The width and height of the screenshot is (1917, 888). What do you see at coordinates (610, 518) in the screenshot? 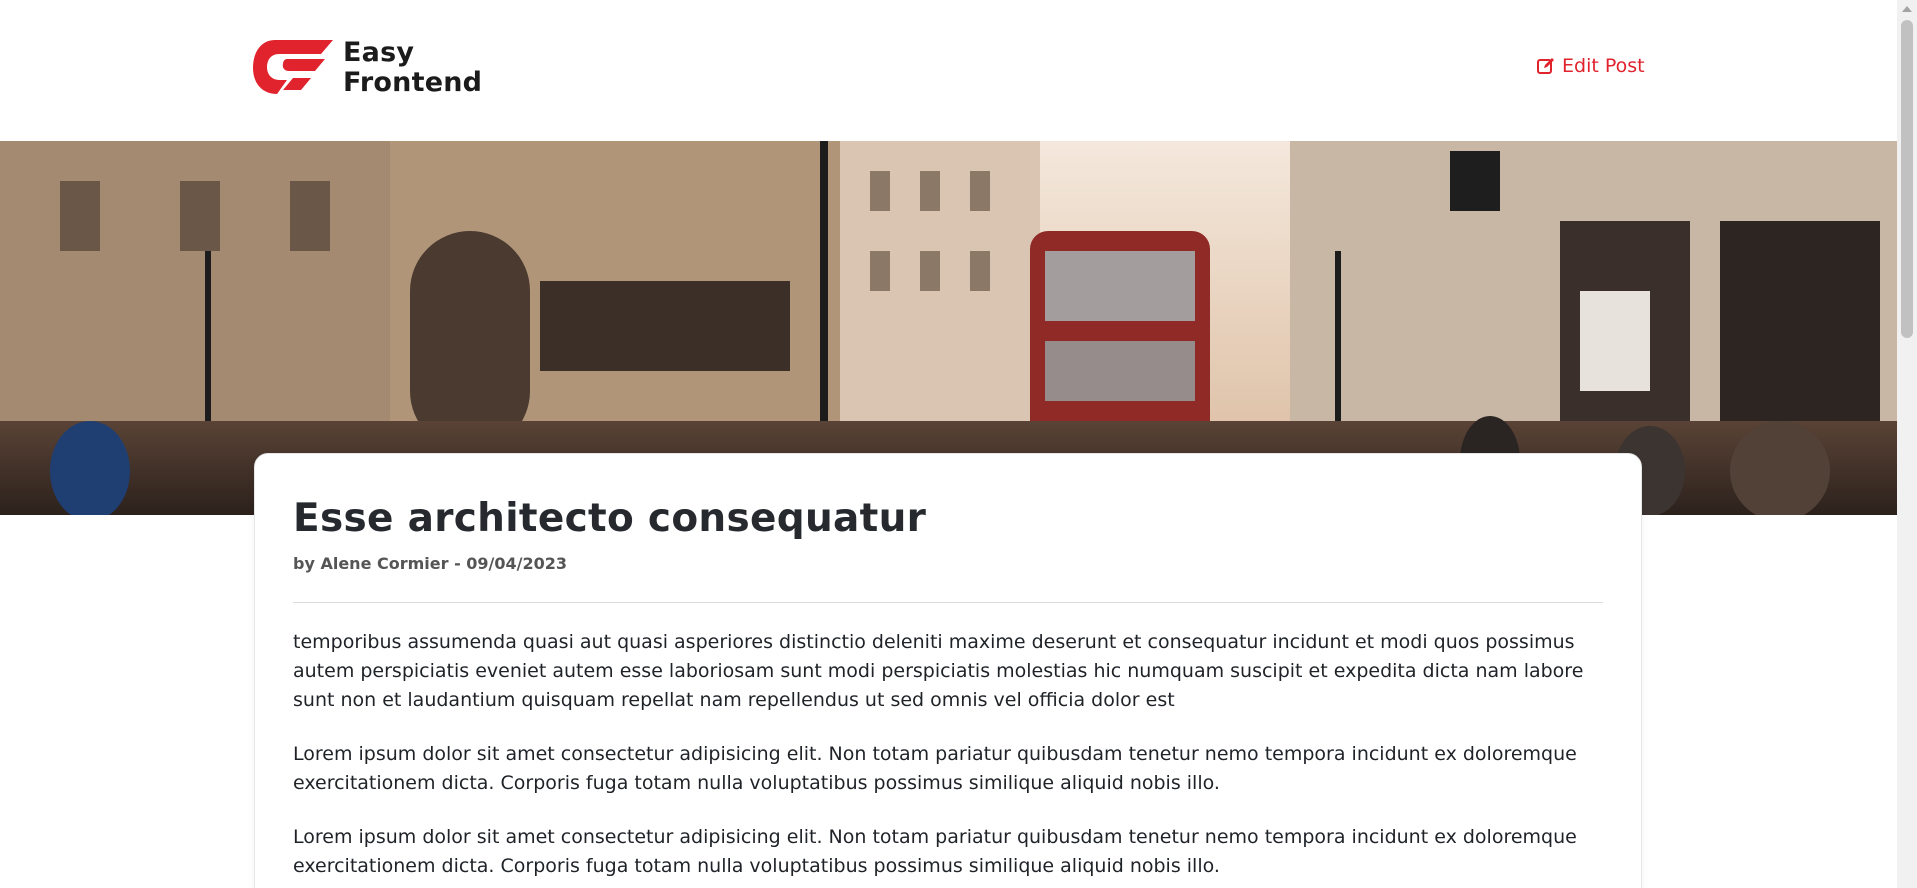
I see `post-title: Esse architecto consequatur` at bounding box center [610, 518].